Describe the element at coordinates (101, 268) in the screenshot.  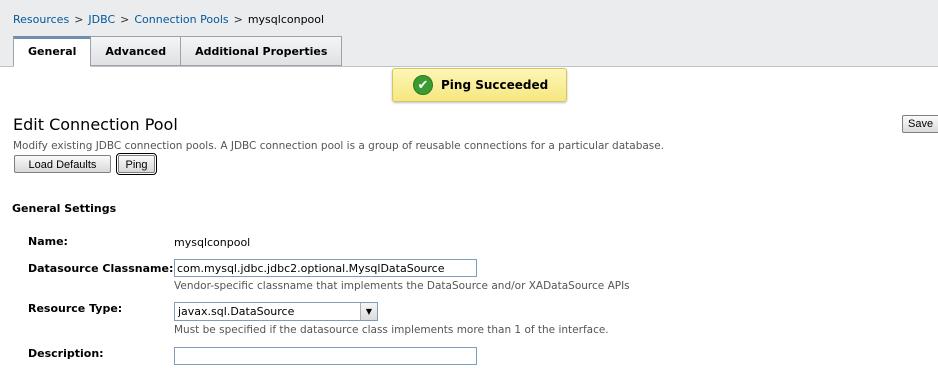
I see `datasource-classname-label-text: Datasource Classname:` at that location.